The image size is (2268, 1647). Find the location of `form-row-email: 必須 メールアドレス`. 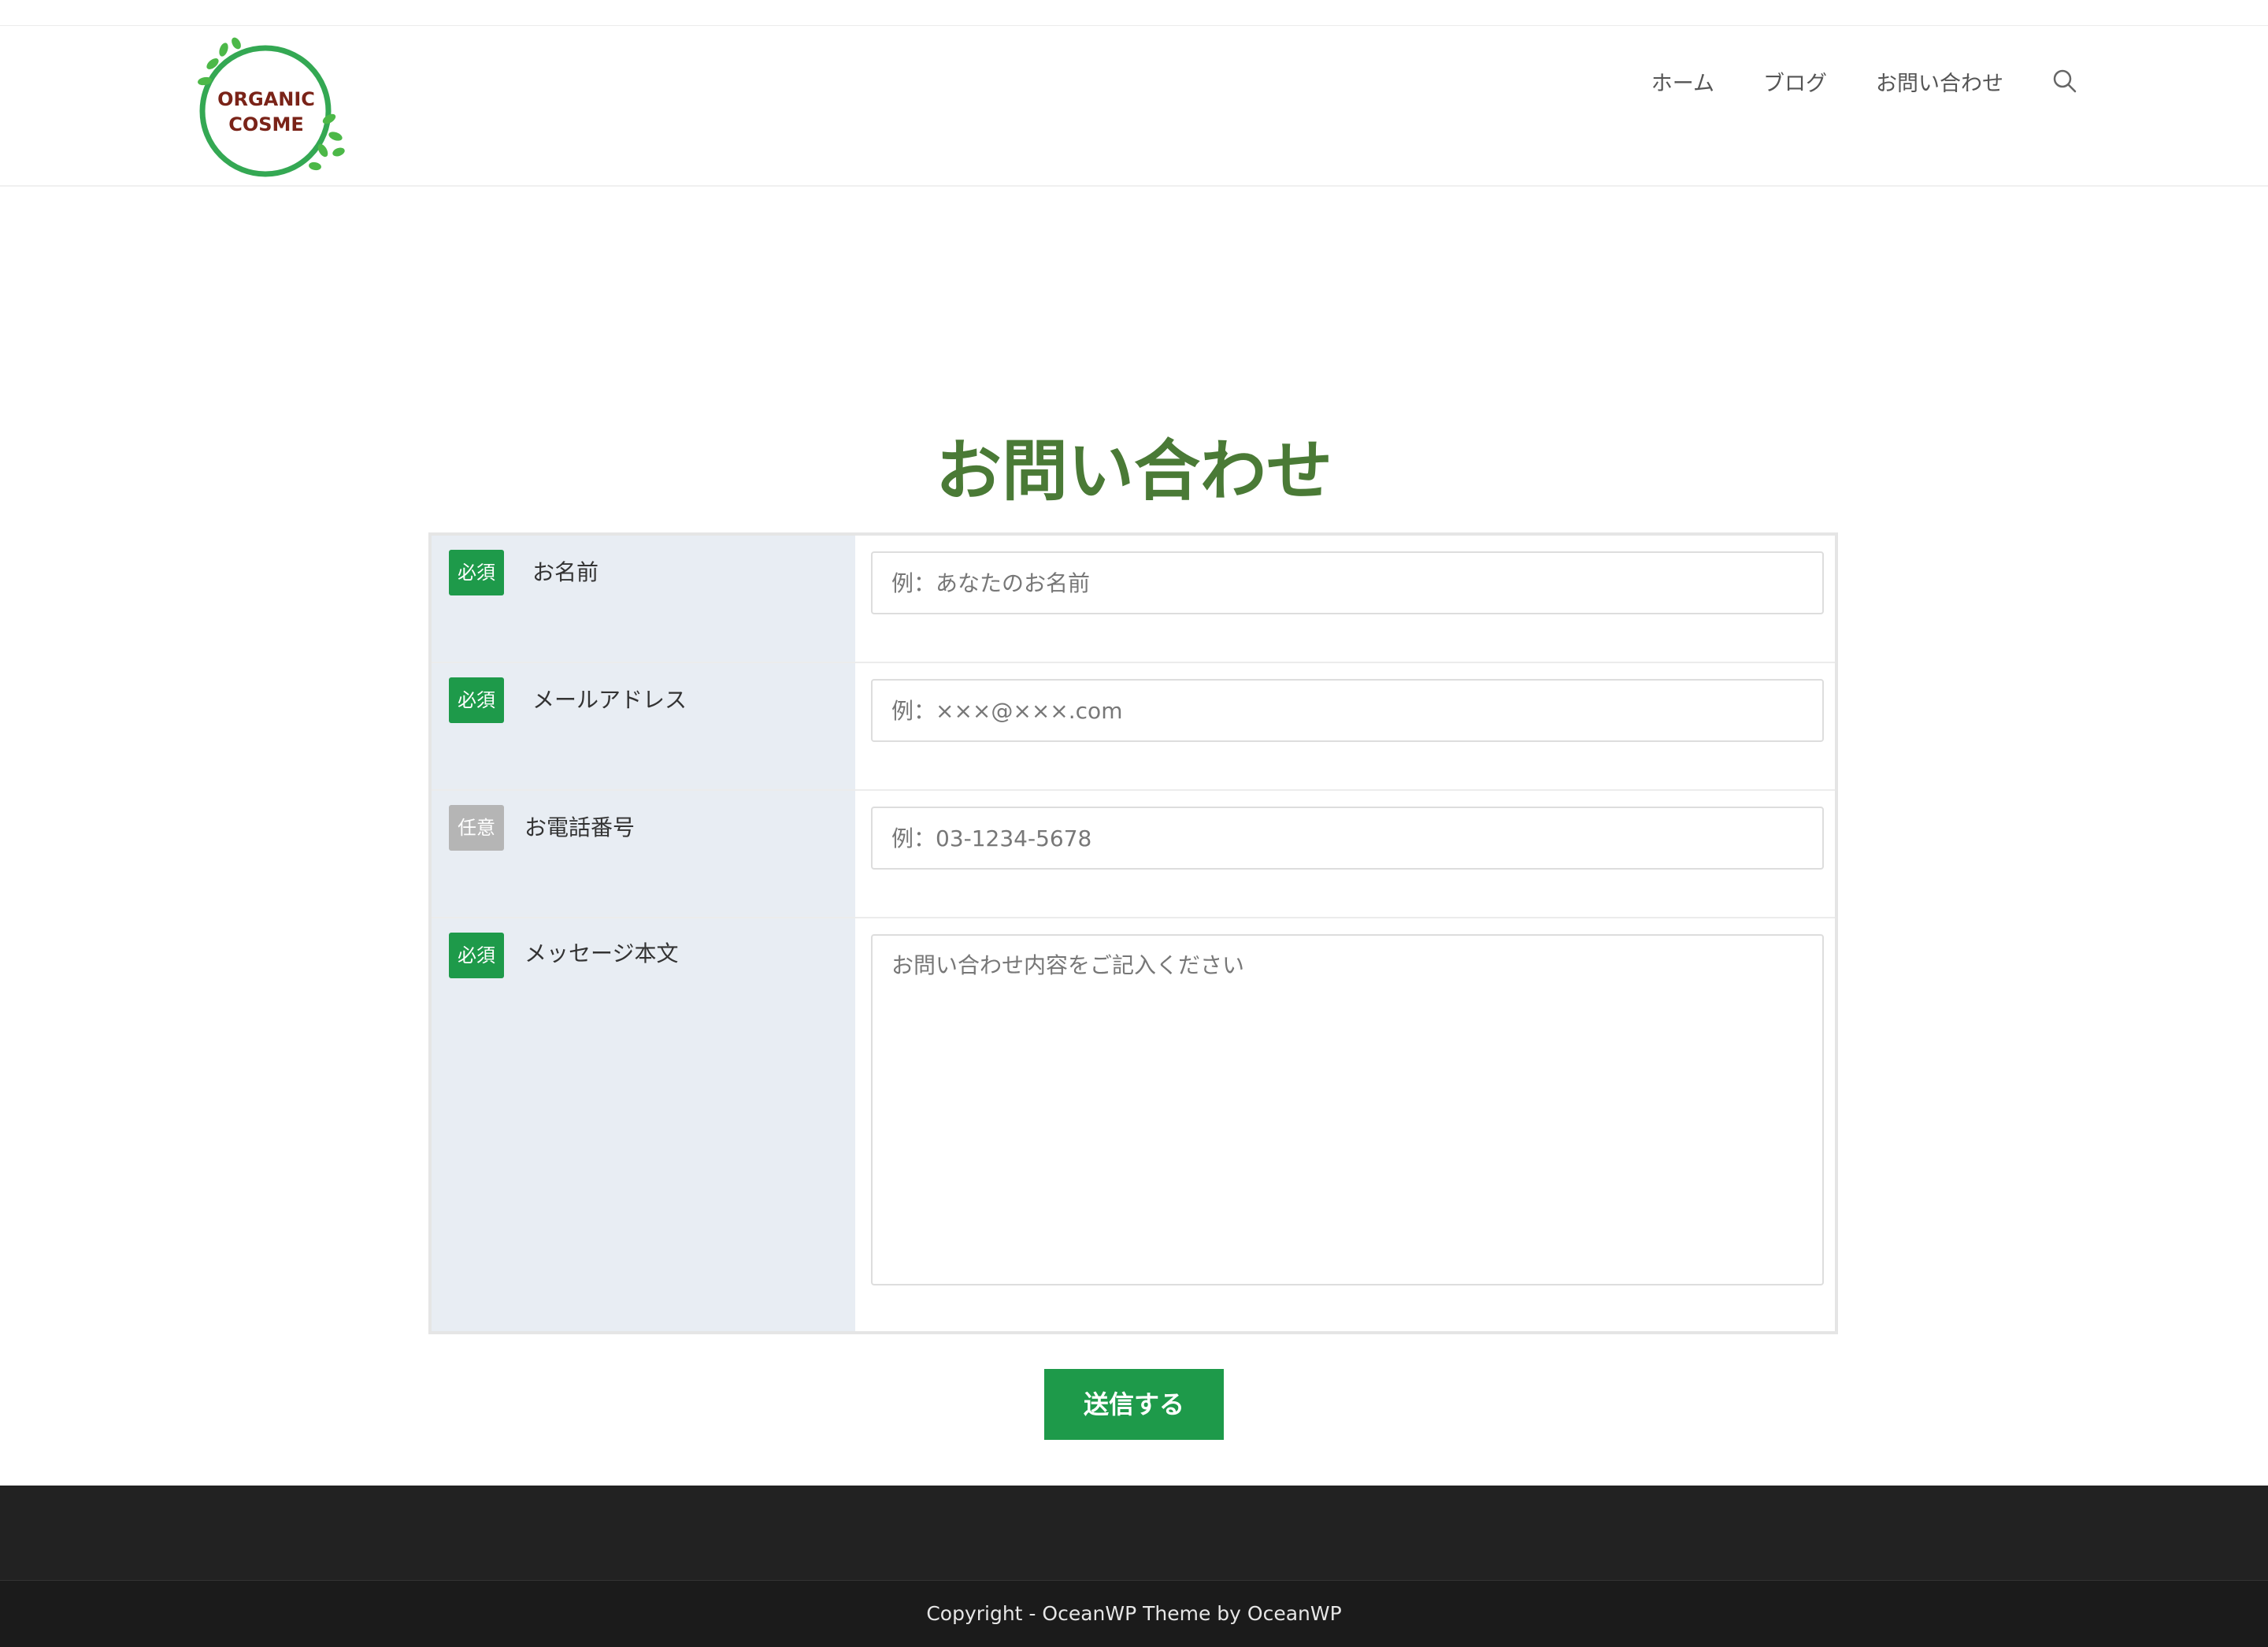

form-row-email: 必須 メールアドレス is located at coordinates (1133, 727).